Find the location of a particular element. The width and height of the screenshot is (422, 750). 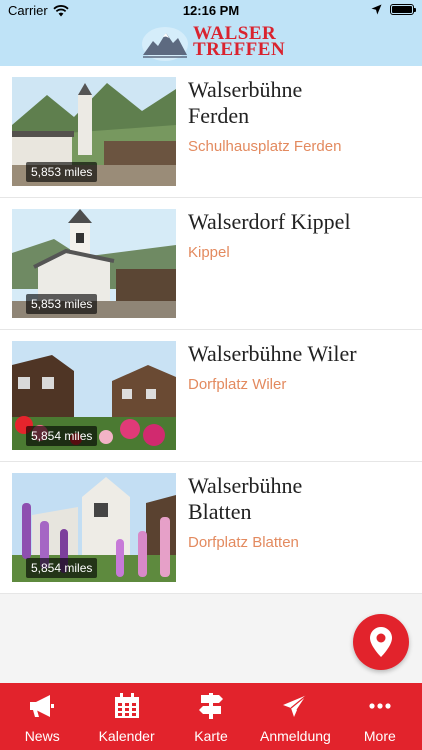

paper-plane-icon is located at coordinates (295, 705).